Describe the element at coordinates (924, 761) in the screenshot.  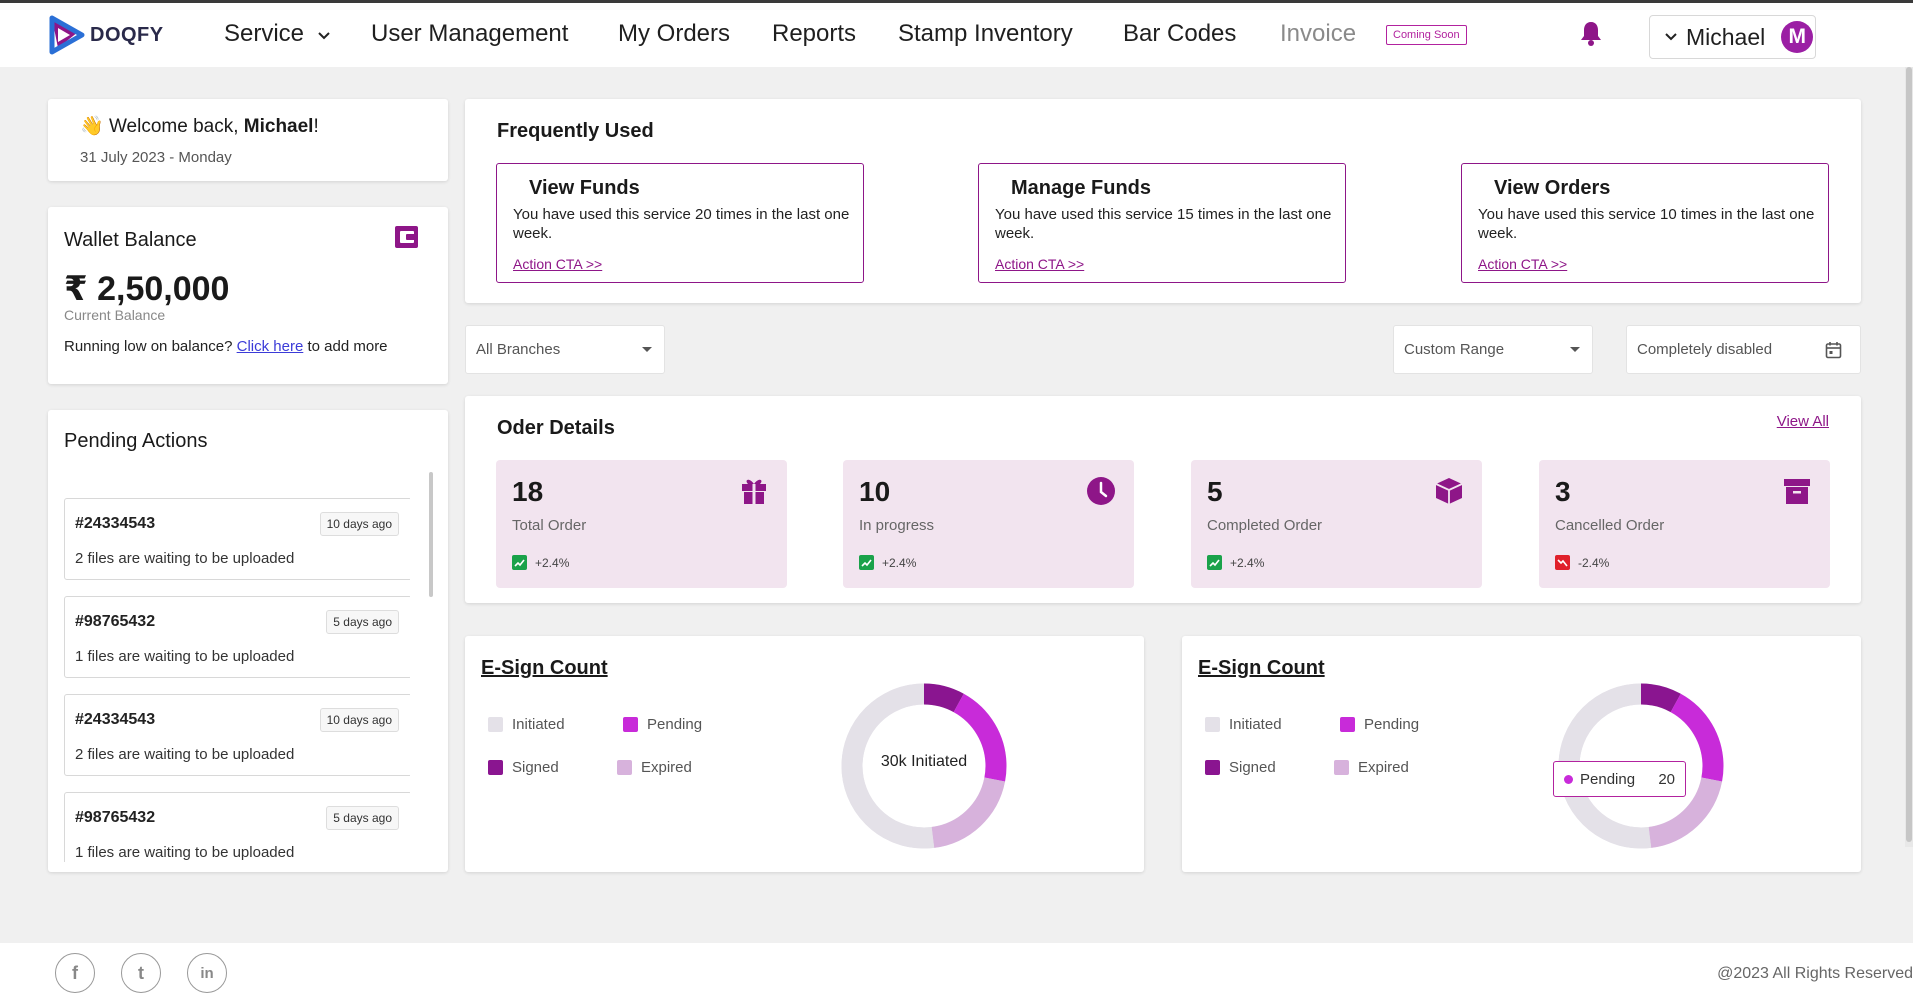
I see `donut-center-label: 30k Initiated` at that location.